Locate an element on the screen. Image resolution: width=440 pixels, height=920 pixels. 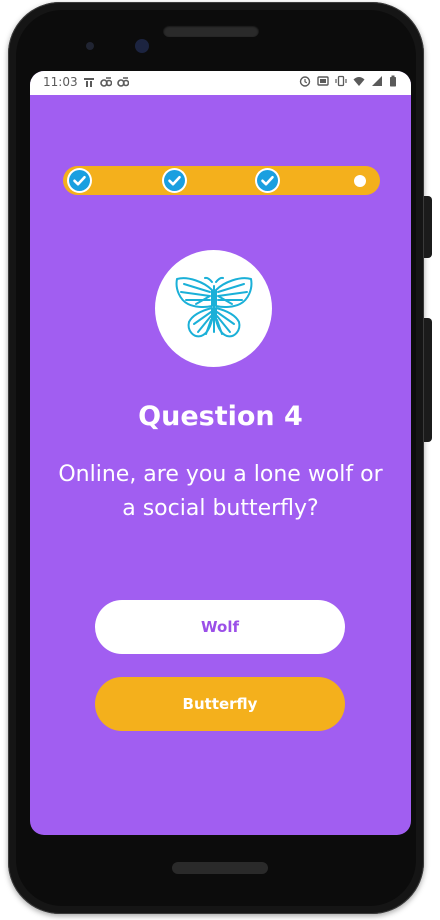
status-bar: 11:03 is located at coordinates (220, 83).